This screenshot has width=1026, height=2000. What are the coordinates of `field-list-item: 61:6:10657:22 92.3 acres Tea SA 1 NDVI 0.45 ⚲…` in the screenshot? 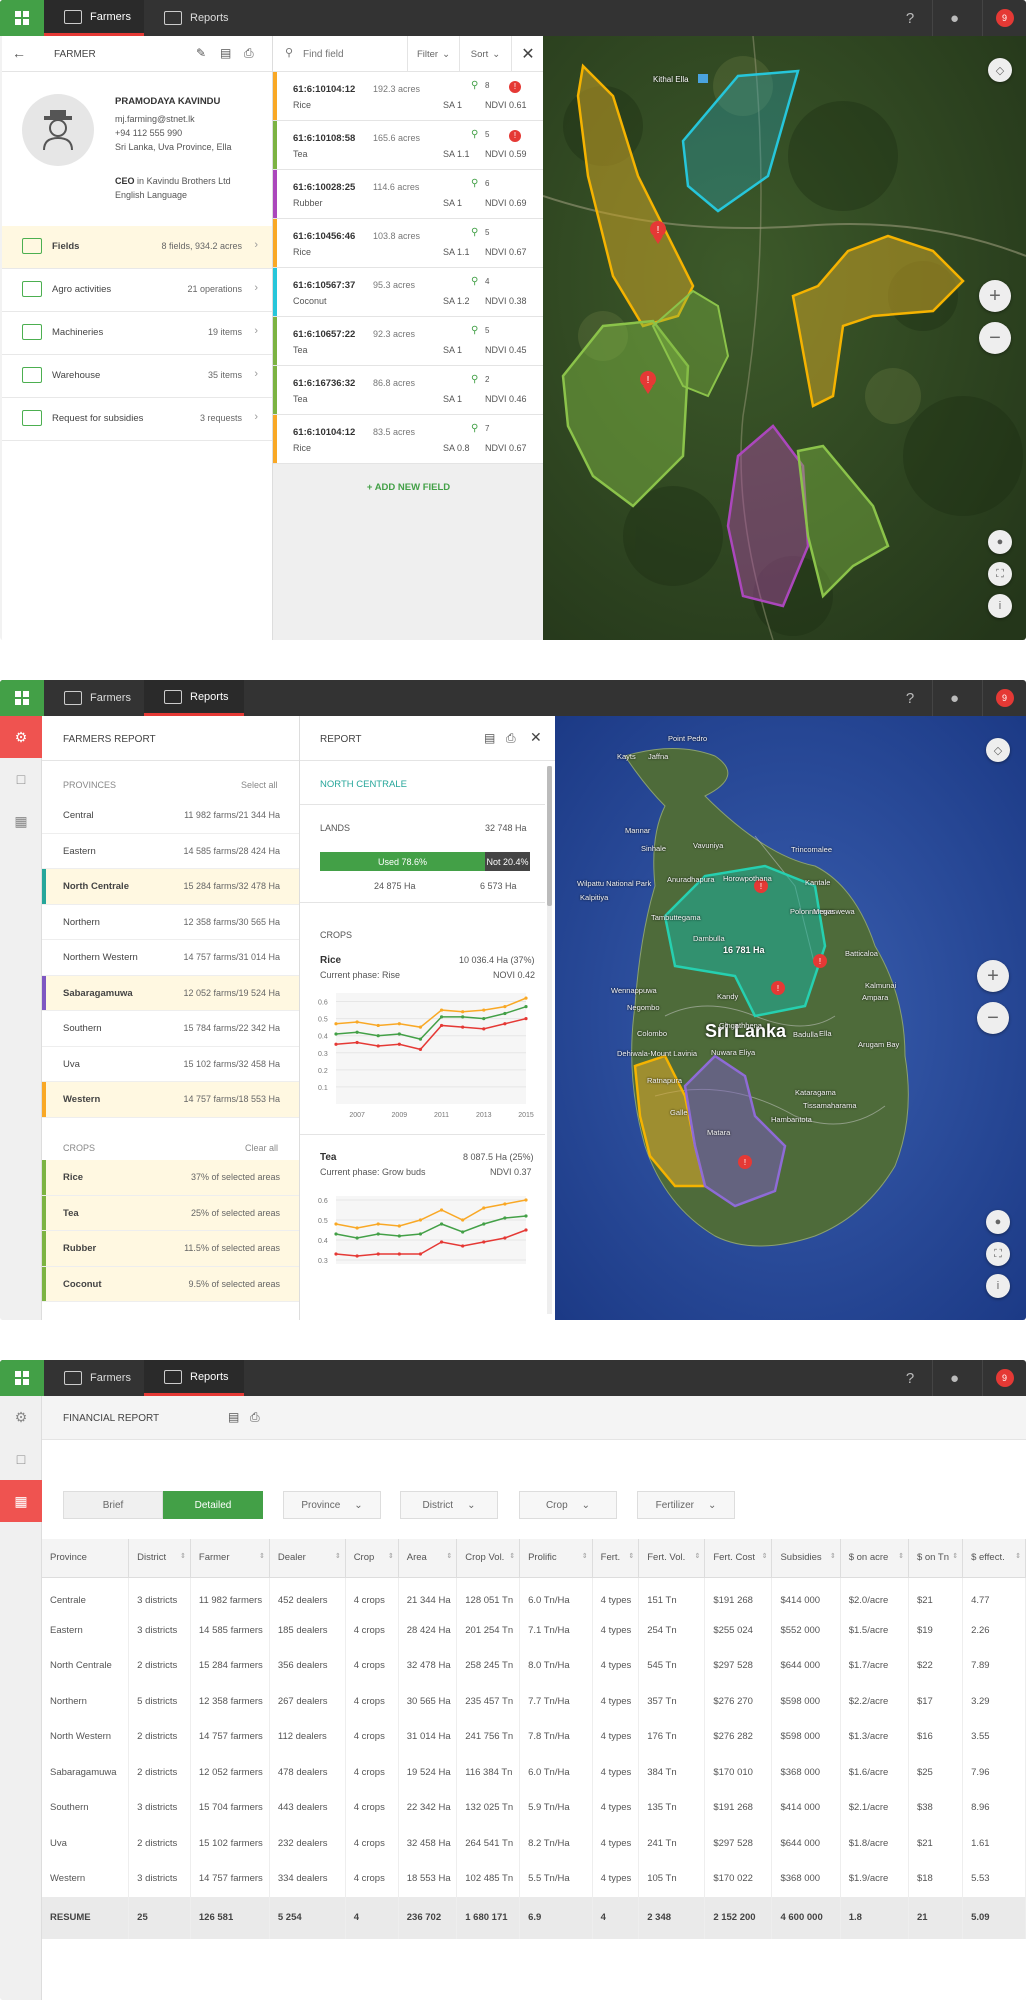 It's located at (408, 341).